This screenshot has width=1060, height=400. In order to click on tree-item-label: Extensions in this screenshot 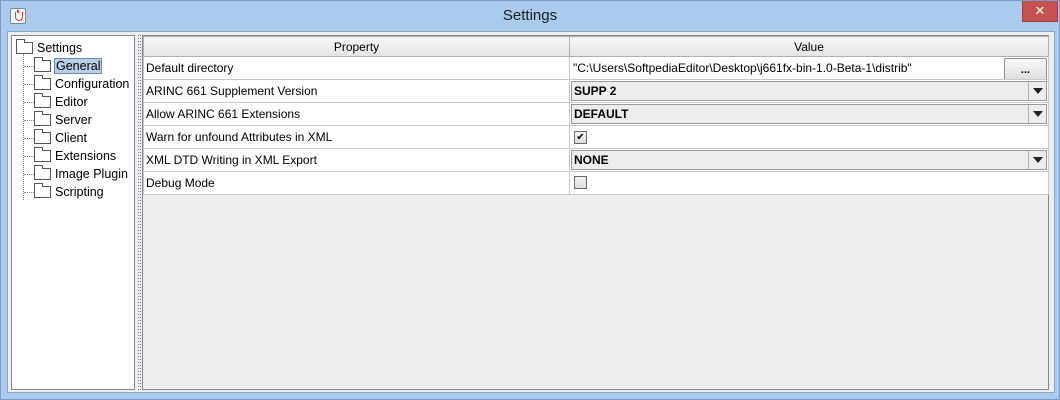, I will do `click(86, 156)`.